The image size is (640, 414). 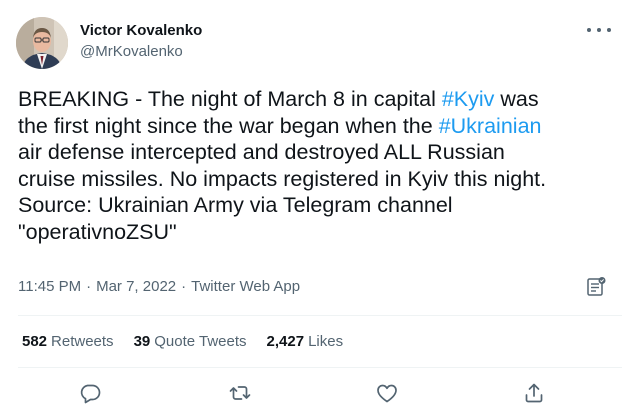 I want to click on share-icon, so click(x=534, y=393).